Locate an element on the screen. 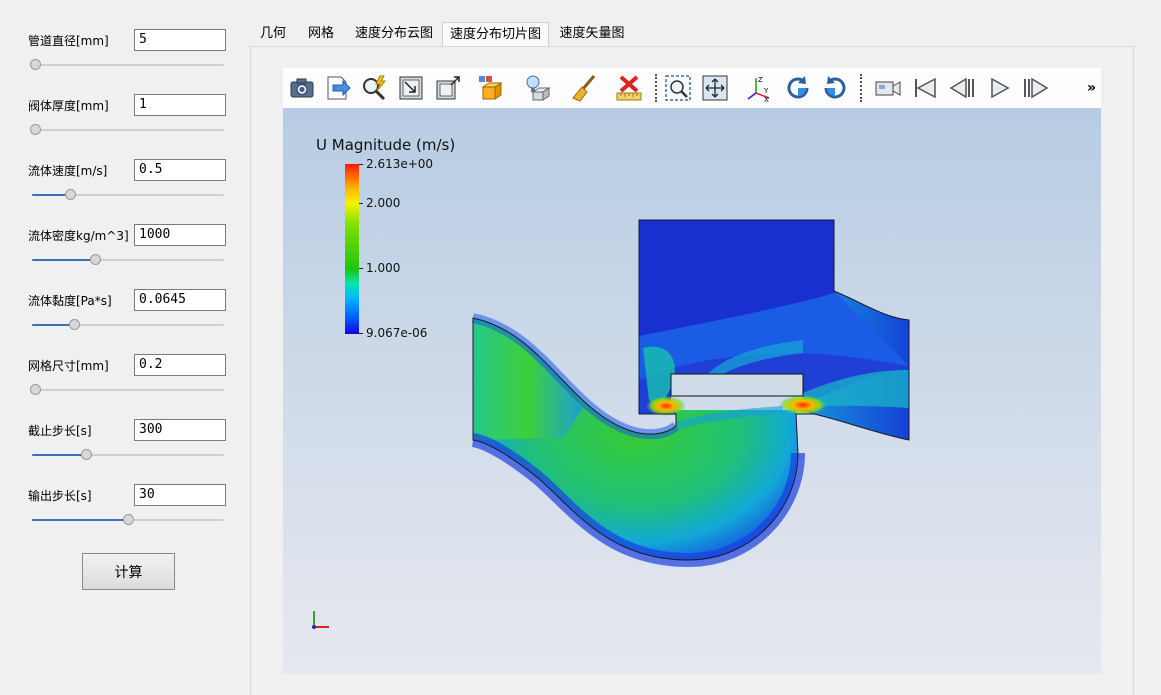 Image resolution: width=1161 pixels, height=695 pixels. tab-mesh: 网格 is located at coordinates (321, 34).